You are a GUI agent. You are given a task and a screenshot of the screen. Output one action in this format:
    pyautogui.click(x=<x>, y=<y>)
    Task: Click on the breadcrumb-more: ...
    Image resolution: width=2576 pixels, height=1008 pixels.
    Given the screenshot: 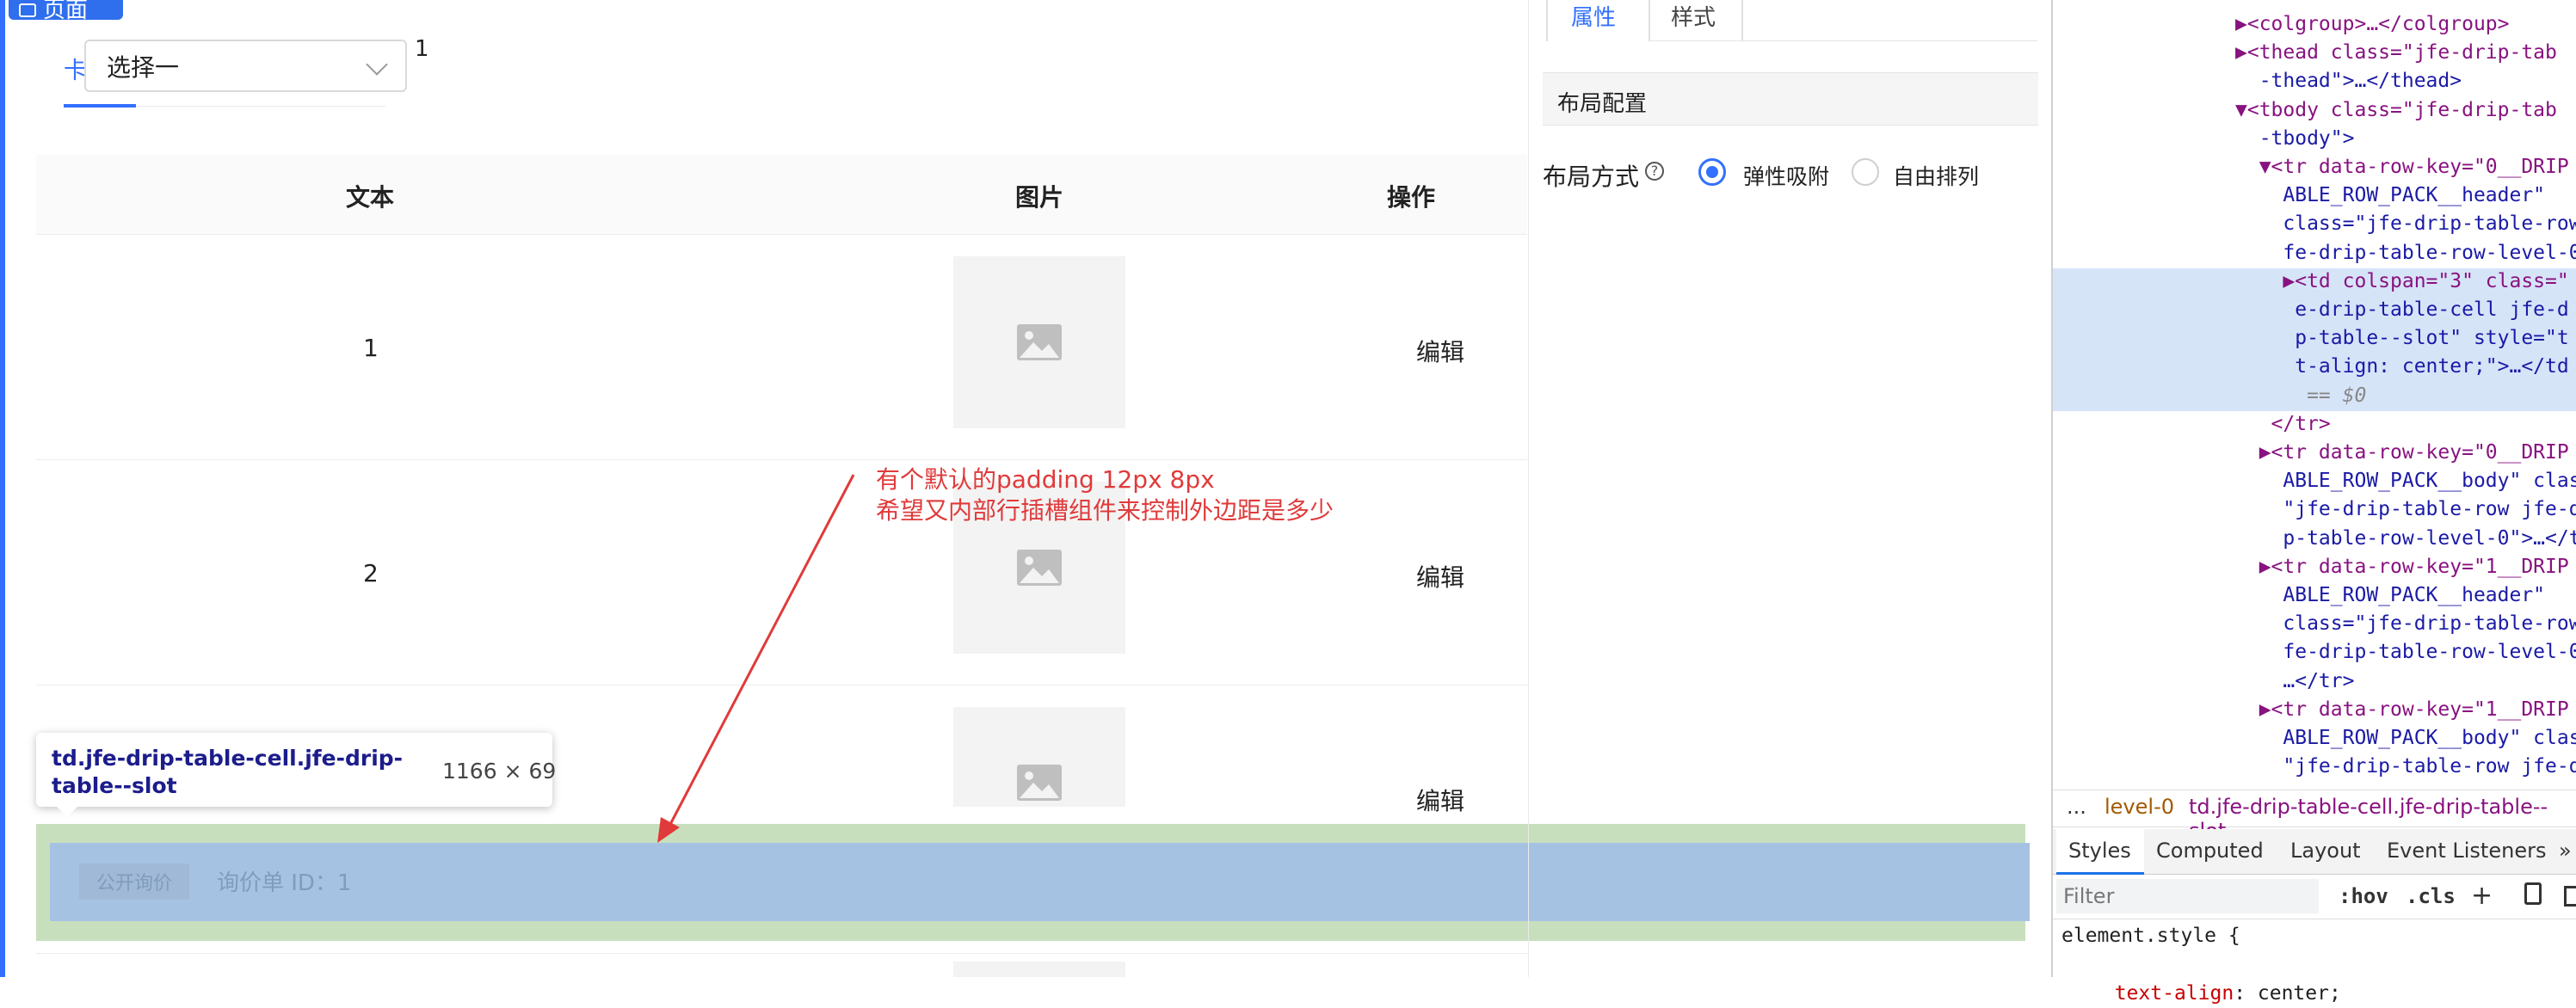 What is the action you would take?
    pyautogui.click(x=2076, y=807)
    